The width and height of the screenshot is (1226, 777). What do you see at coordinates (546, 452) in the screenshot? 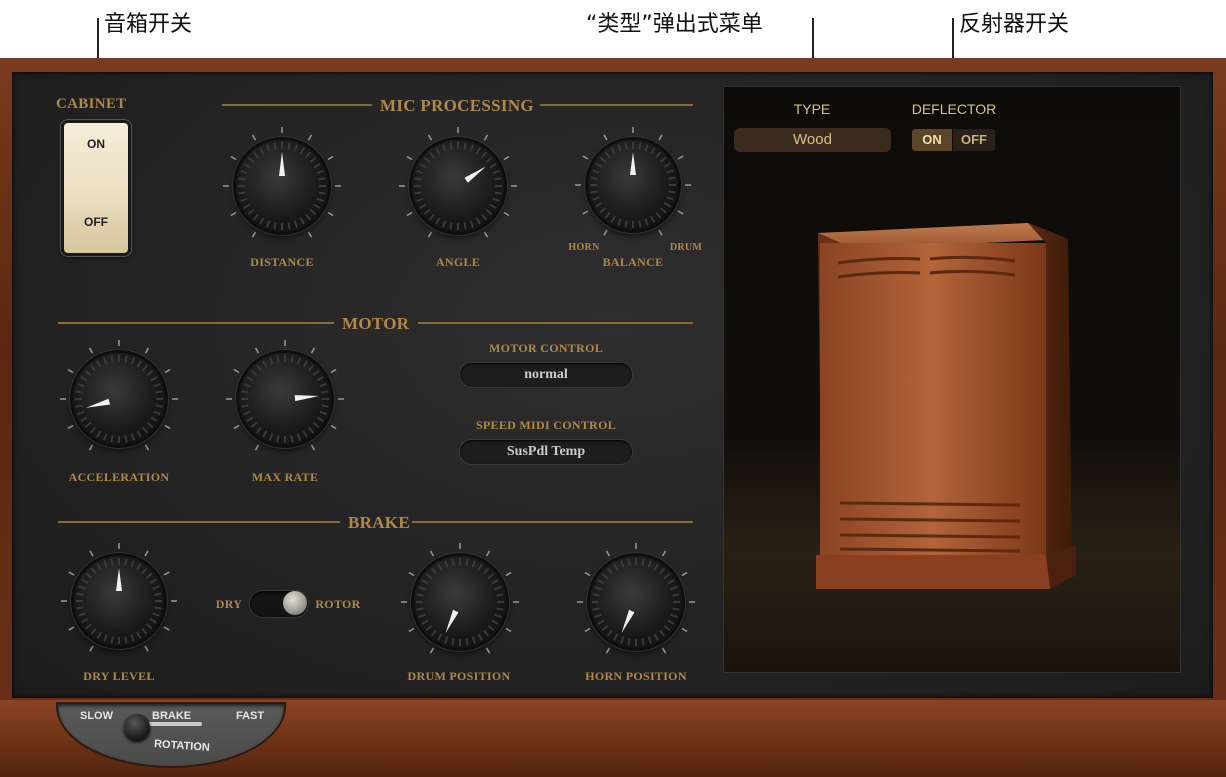
I see `speed-midi-control-menu: SusPdl Temp` at bounding box center [546, 452].